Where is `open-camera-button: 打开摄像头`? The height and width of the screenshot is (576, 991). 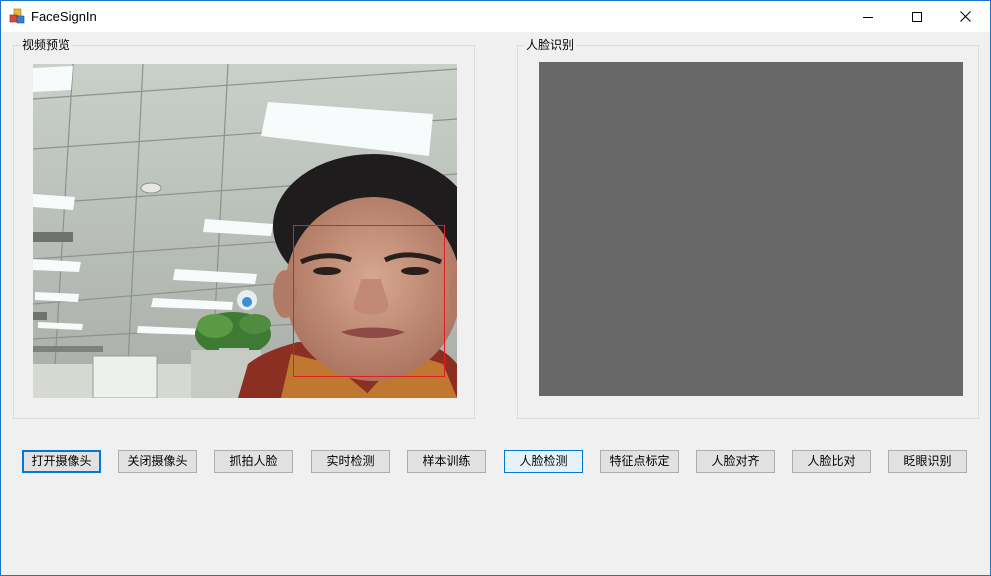 open-camera-button: 打开摄像头 is located at coordinates (61, 461).